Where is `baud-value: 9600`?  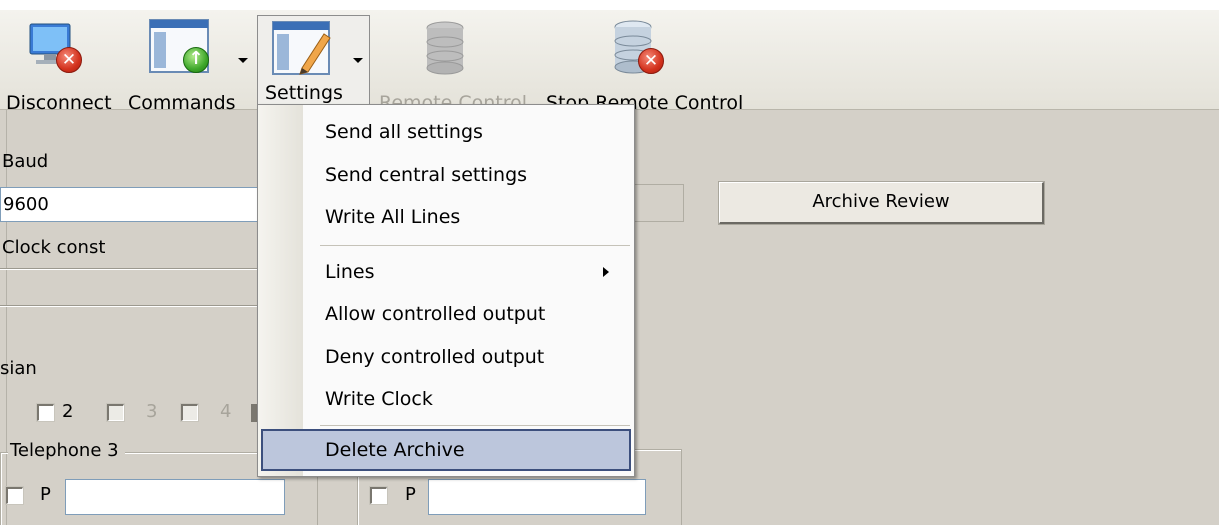 baud-value: 9600 is located at coordinates (26, 204).